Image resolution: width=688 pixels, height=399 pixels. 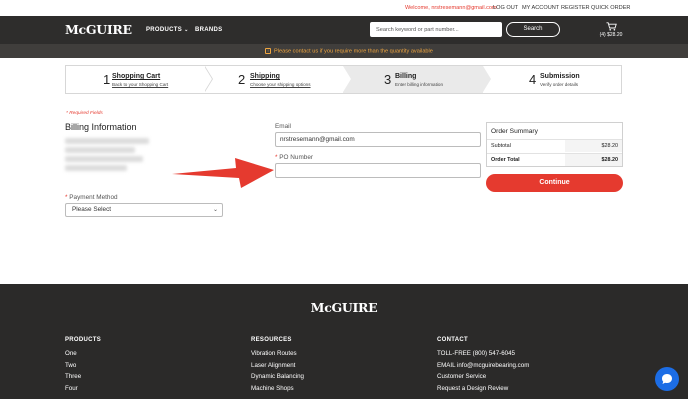 I want to click on nav-products-label: PRODUCTS, so click(x=164, y=30).